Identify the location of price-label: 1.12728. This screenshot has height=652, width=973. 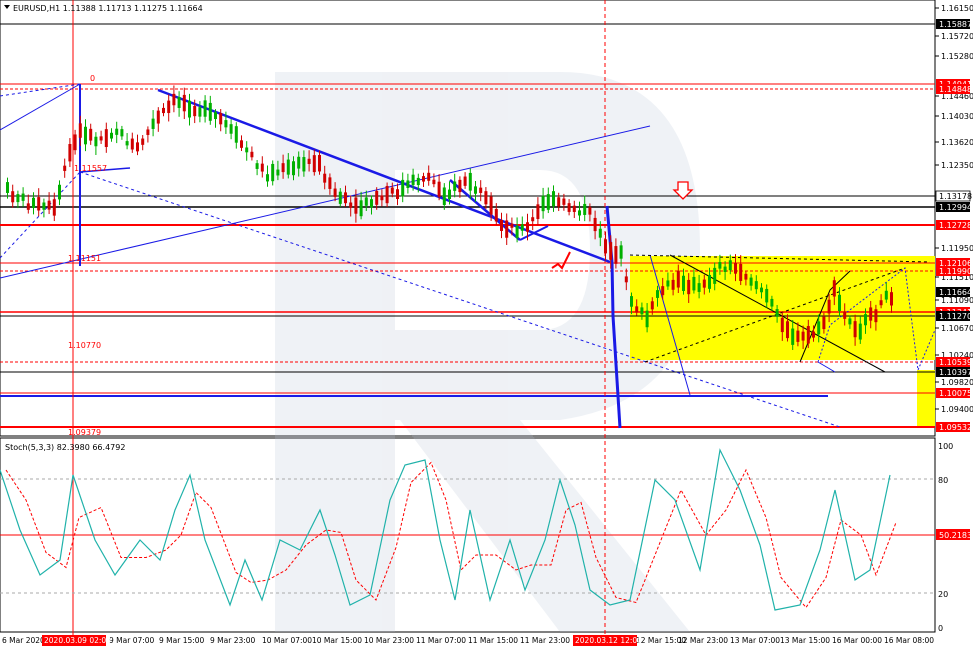
(955, 225).